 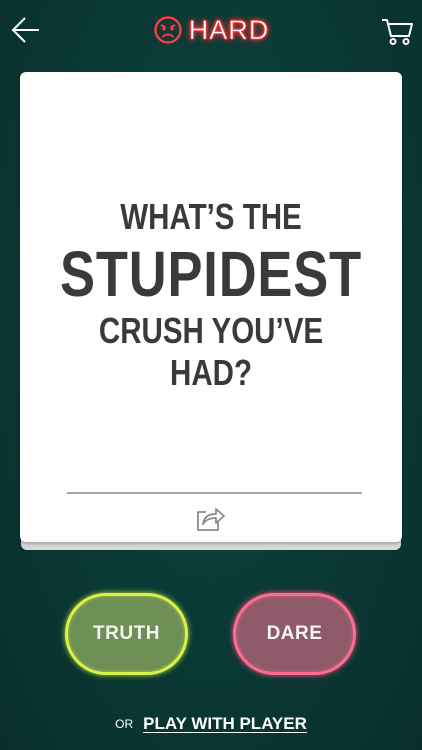 What do you see at coordinates (211, 351) in the screenshot?
I see `question-line-3: CRUSH YOU’VE HAD?` at bounding box center [211, 351].